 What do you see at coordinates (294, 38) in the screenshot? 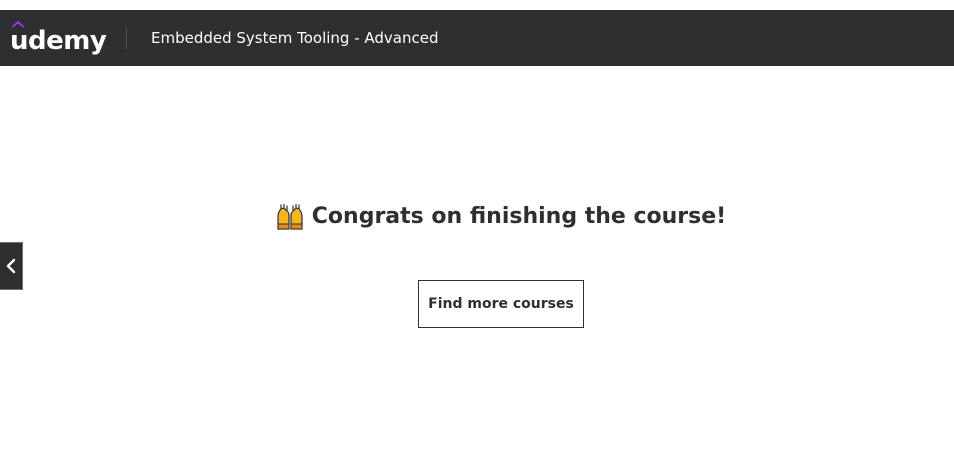
I see `course-title: Embedded System Tooling - Advanced` at bounding box center [294, 38].